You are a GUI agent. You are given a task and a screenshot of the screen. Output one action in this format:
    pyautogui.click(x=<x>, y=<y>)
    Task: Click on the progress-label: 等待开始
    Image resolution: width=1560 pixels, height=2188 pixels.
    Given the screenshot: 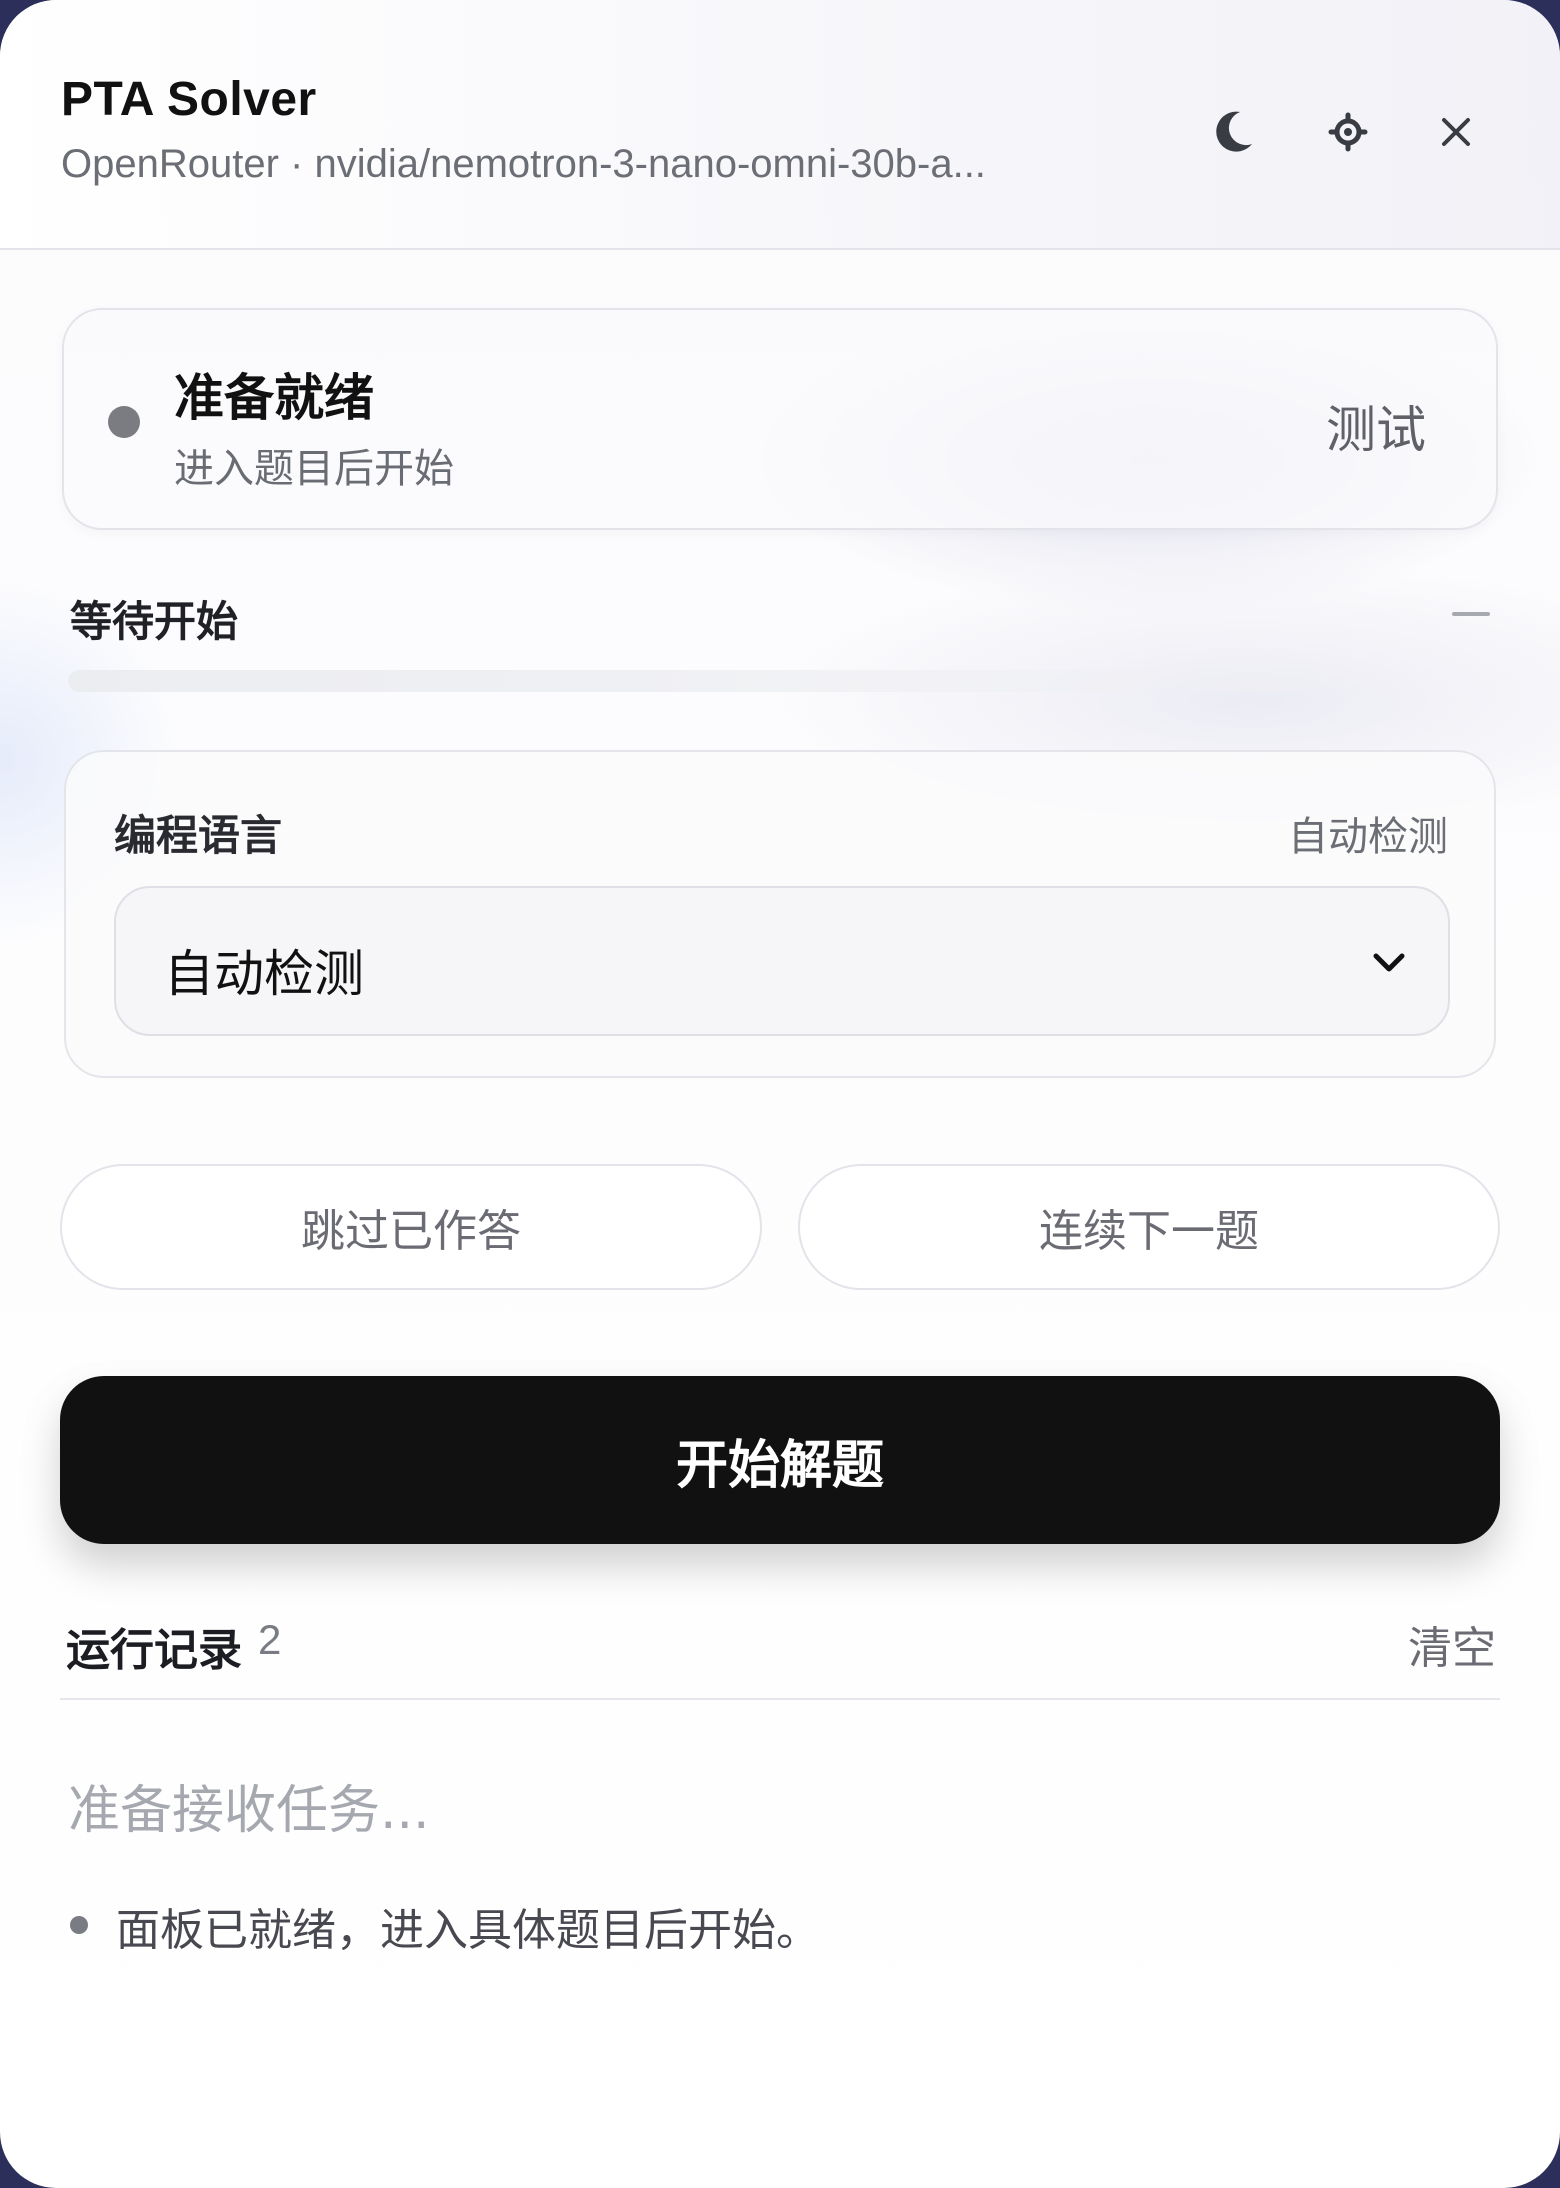 What is the action you would take?
    pyautogui.click(x=154, y=621)
    